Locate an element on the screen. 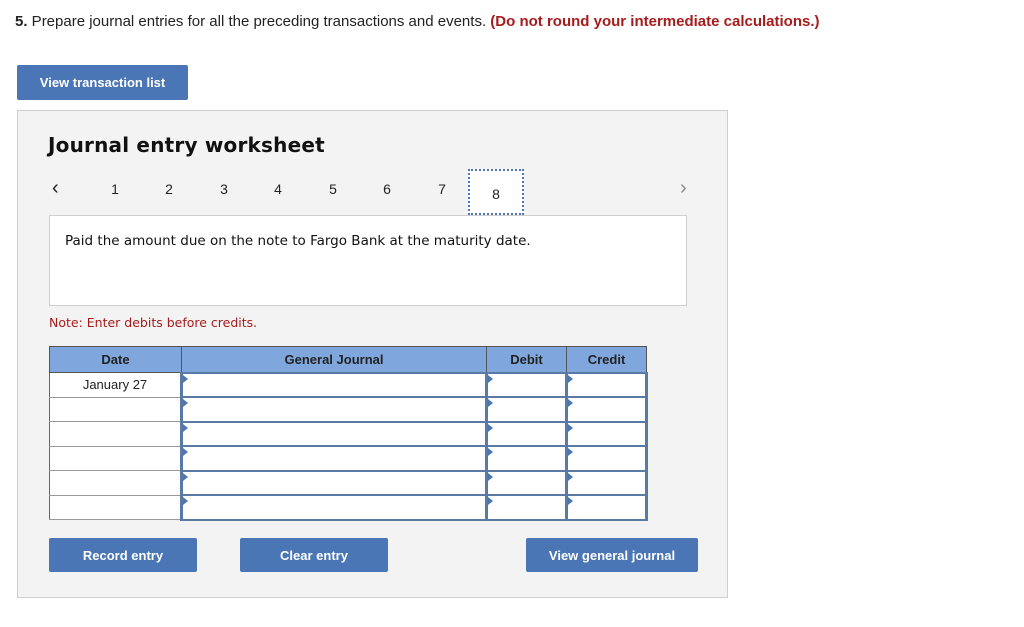 This screenshot has width=1024, height=627. page-7: 7 is located at coordinates (442, 189).